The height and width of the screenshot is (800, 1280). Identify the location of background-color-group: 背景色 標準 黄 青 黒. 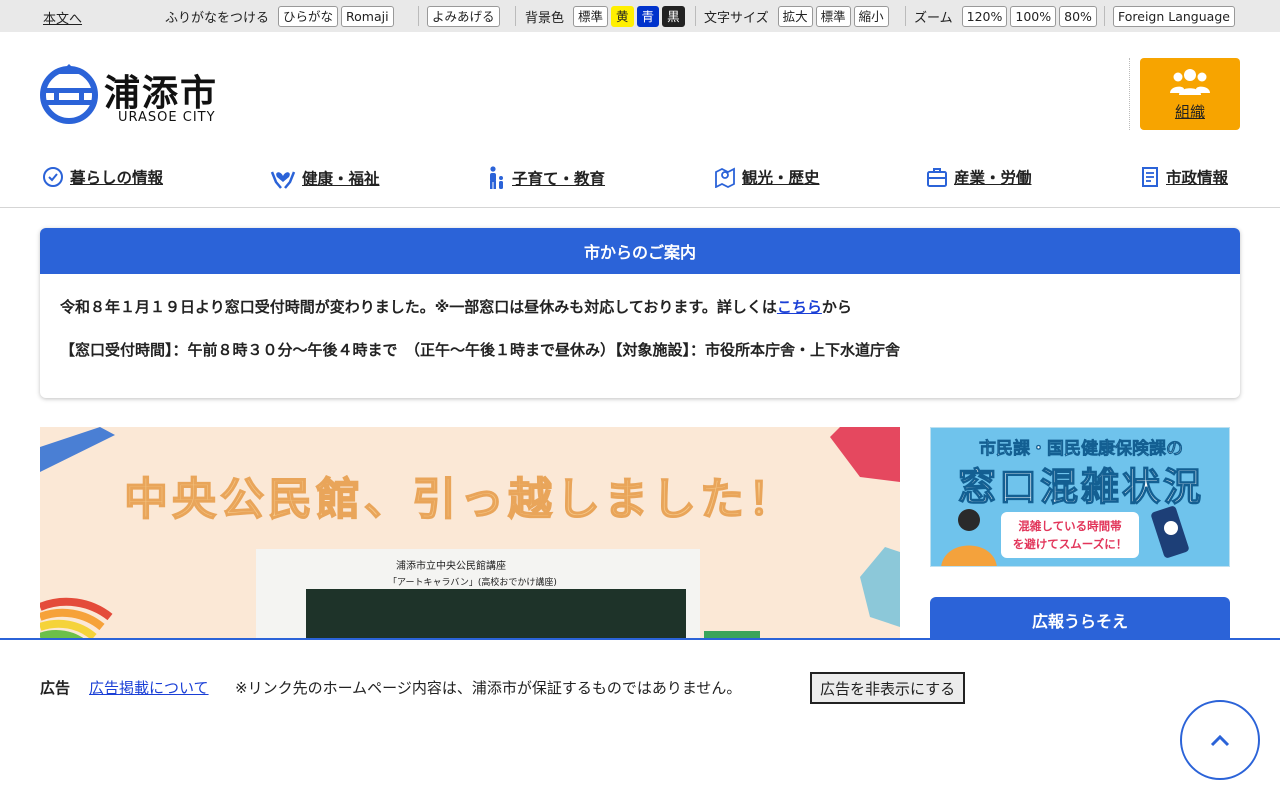
(605, 16).